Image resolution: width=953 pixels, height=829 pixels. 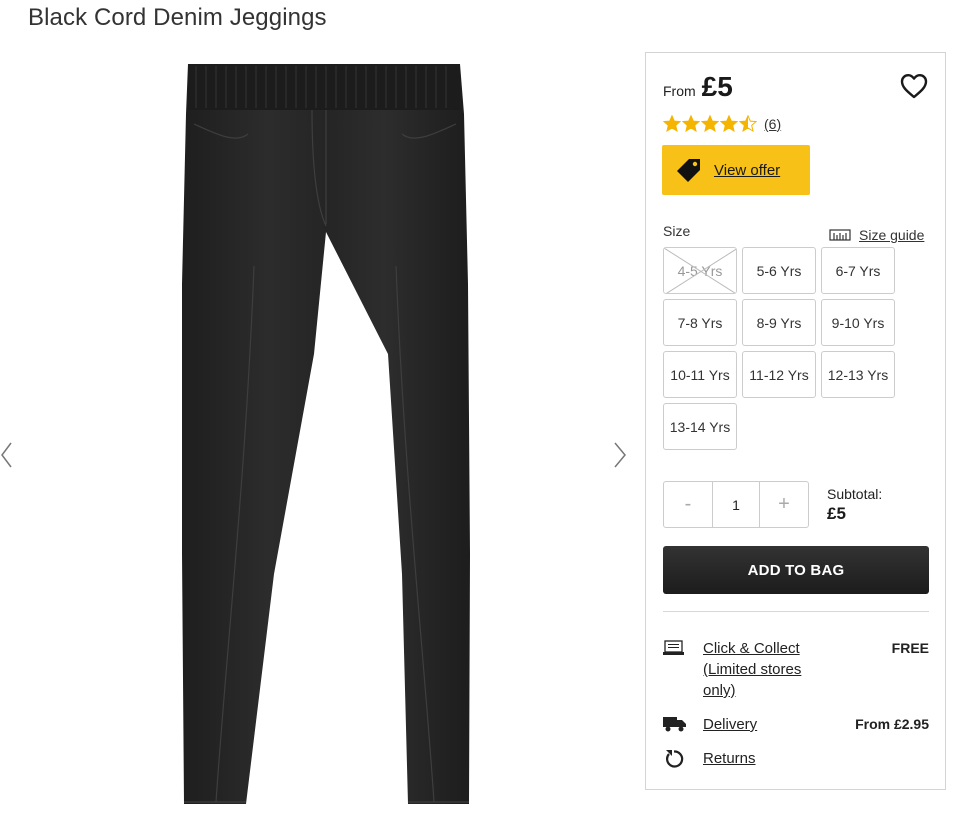 I want to click on delivery-price: From £2.95, so click(x=892, y=724).